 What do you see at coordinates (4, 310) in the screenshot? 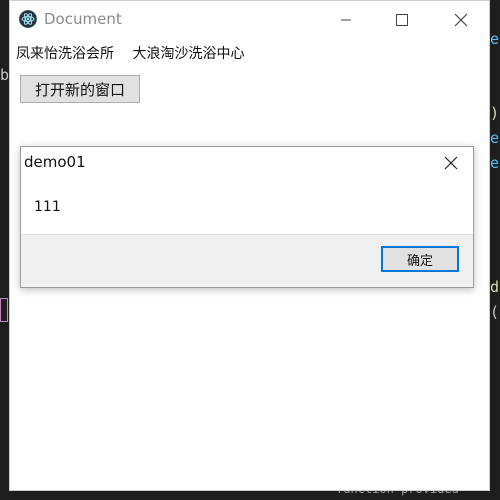
I see `editor-bracket-highlight` at bounding box center [4, 310].